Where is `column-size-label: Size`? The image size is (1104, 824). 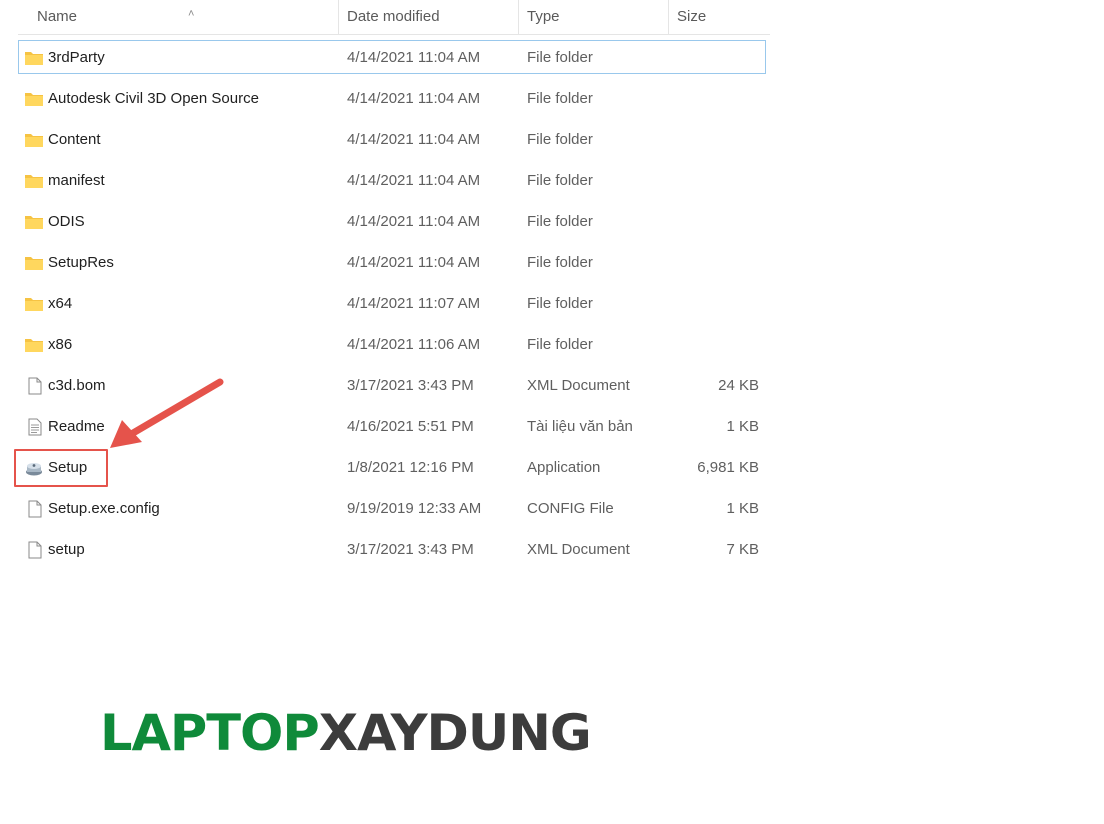 column-size-label: Size is located at coordinates (692, 16).